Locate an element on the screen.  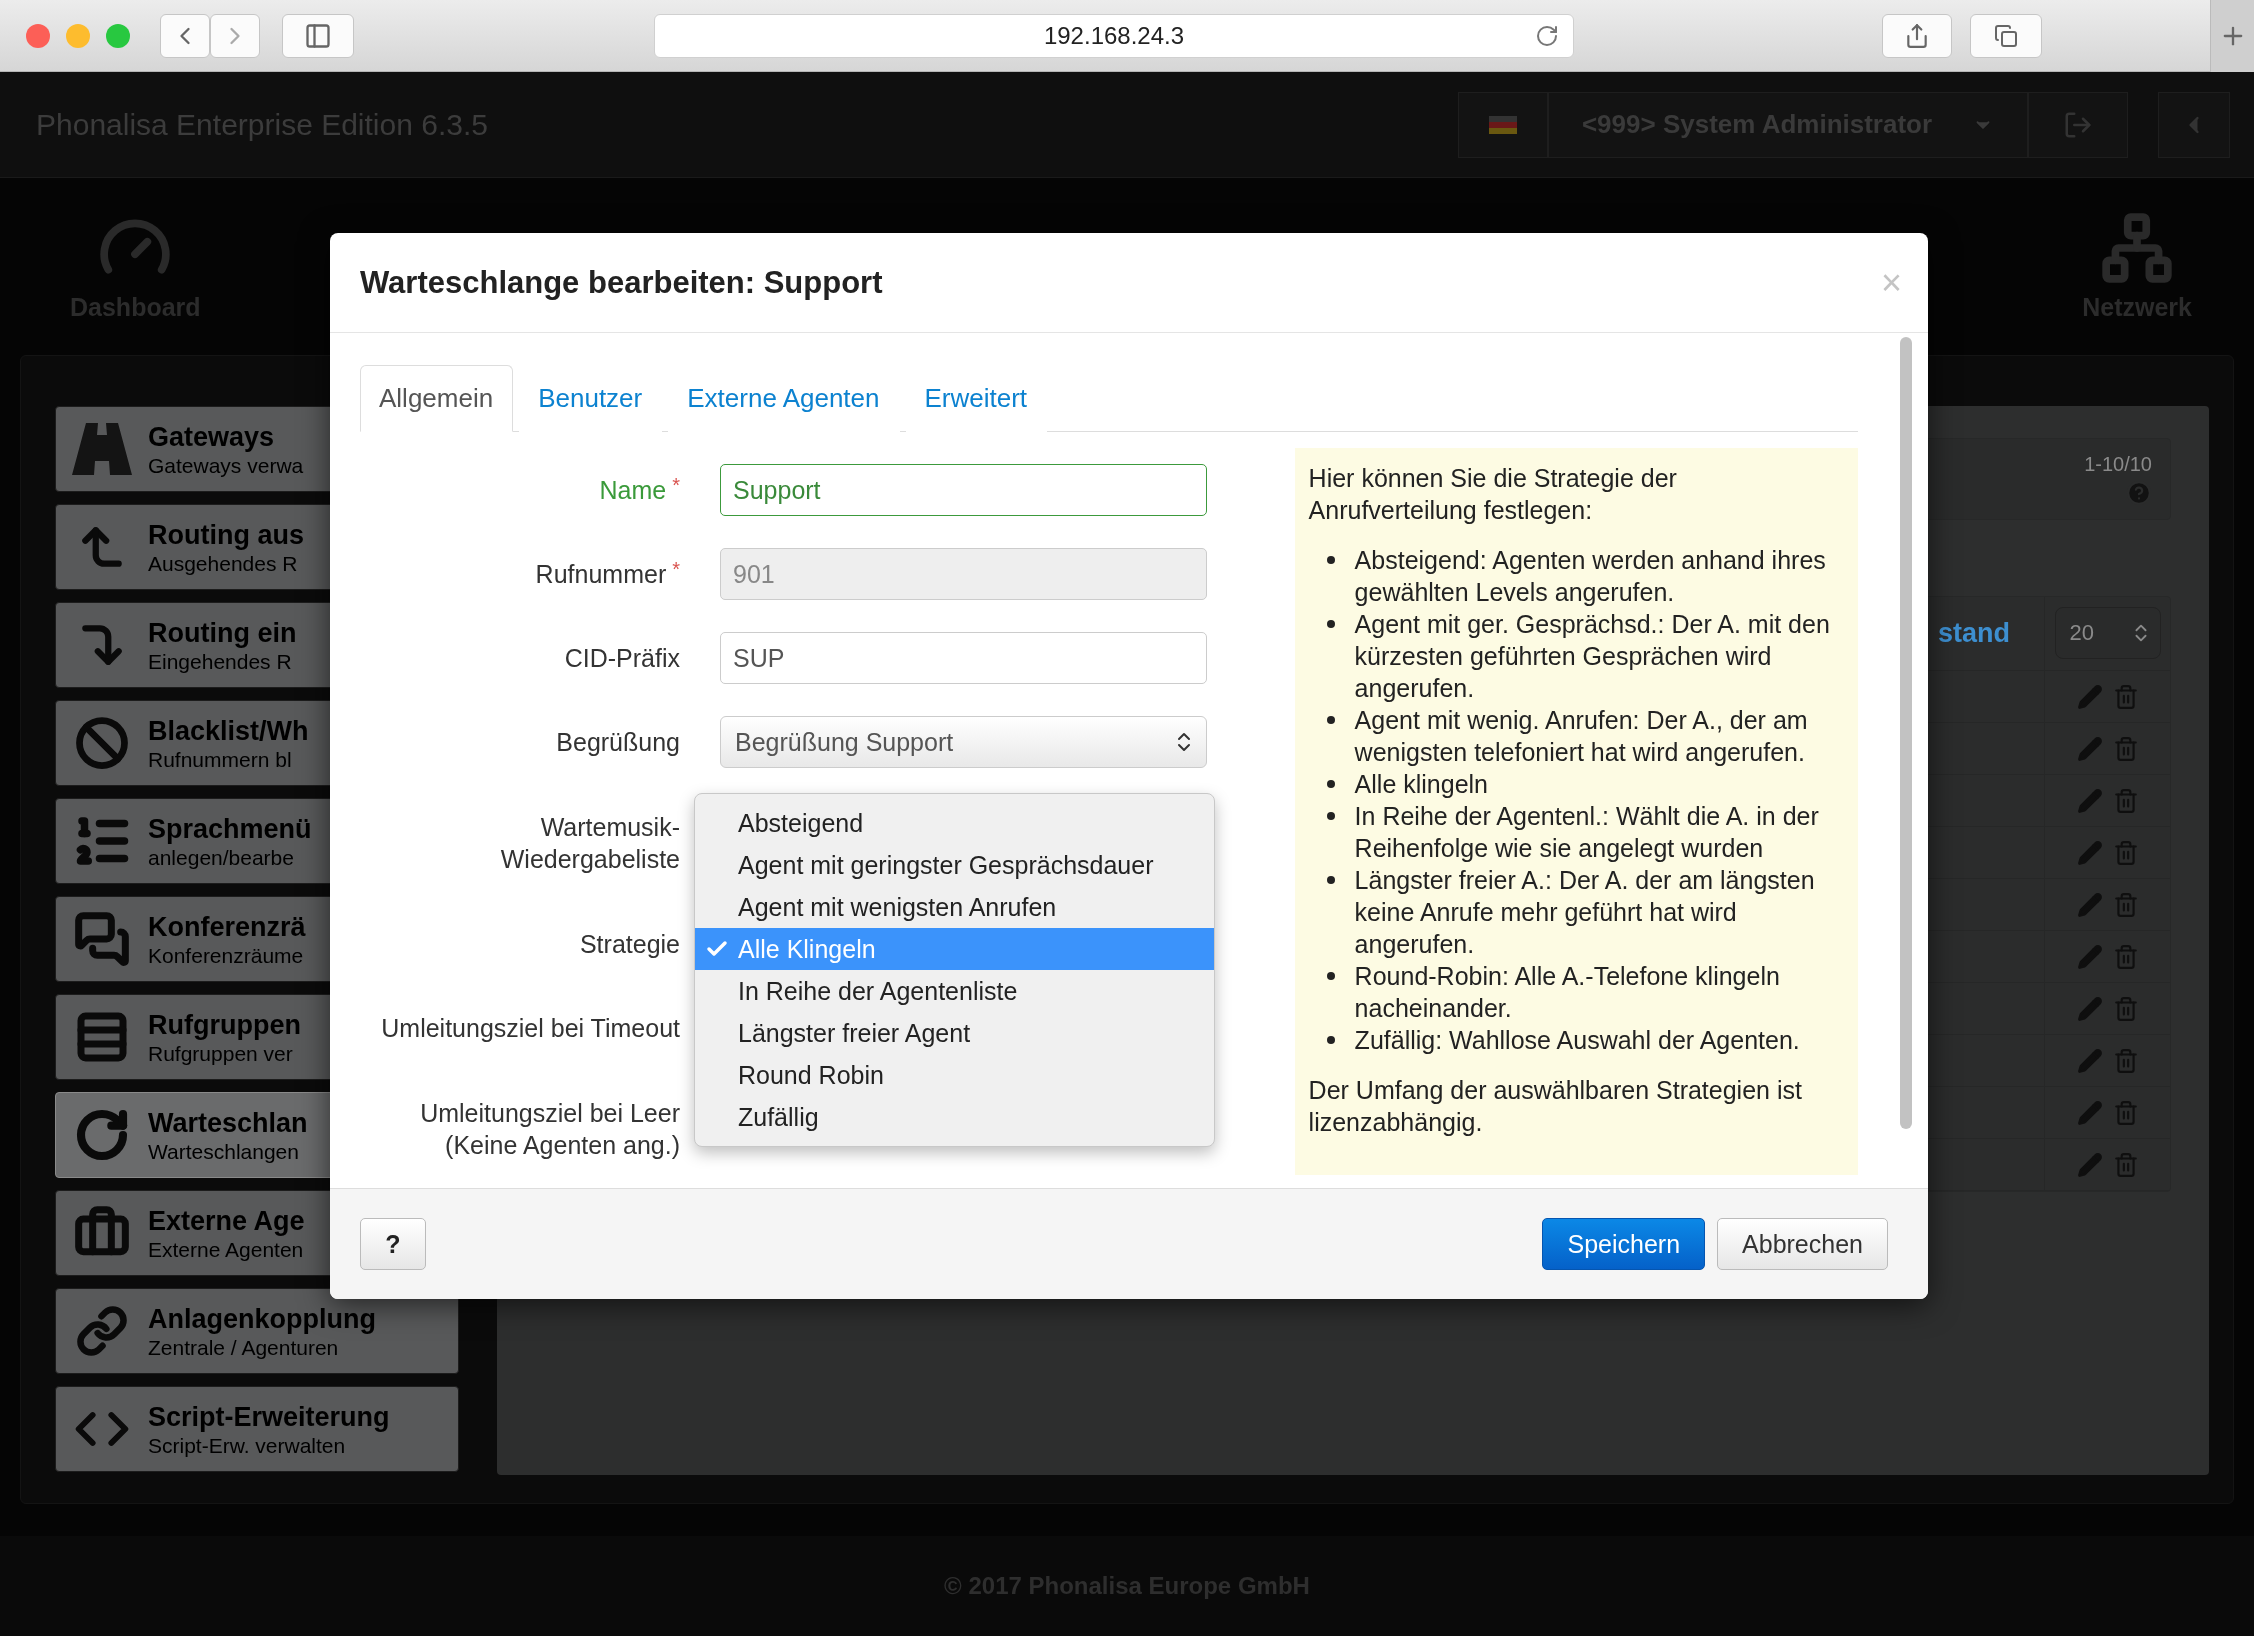
sidebar-item-title: Gateways is located at coordinates (212, 436).